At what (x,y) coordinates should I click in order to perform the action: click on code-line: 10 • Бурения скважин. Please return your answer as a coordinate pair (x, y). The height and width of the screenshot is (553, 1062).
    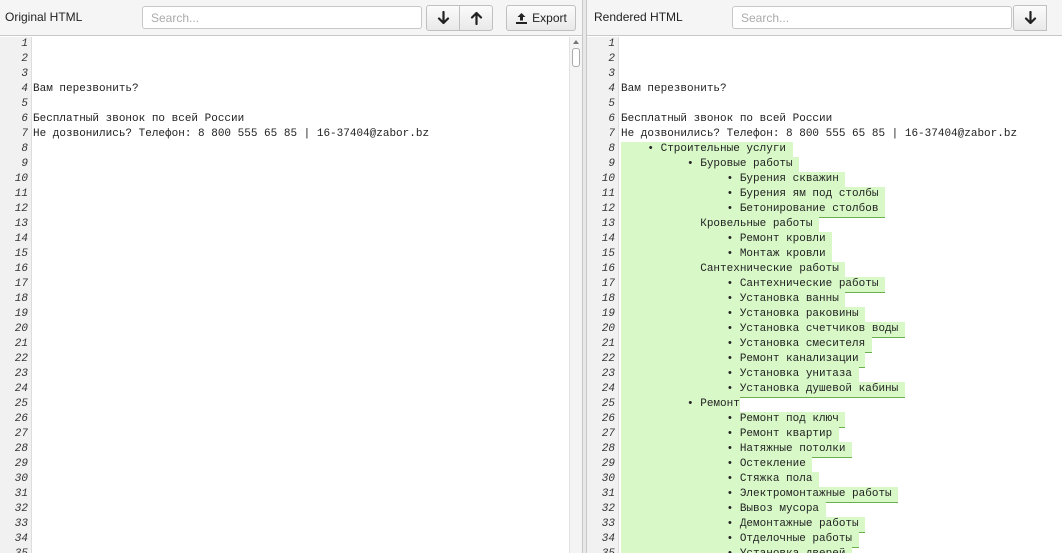
    Looking at the image, I should click on (824, 180).